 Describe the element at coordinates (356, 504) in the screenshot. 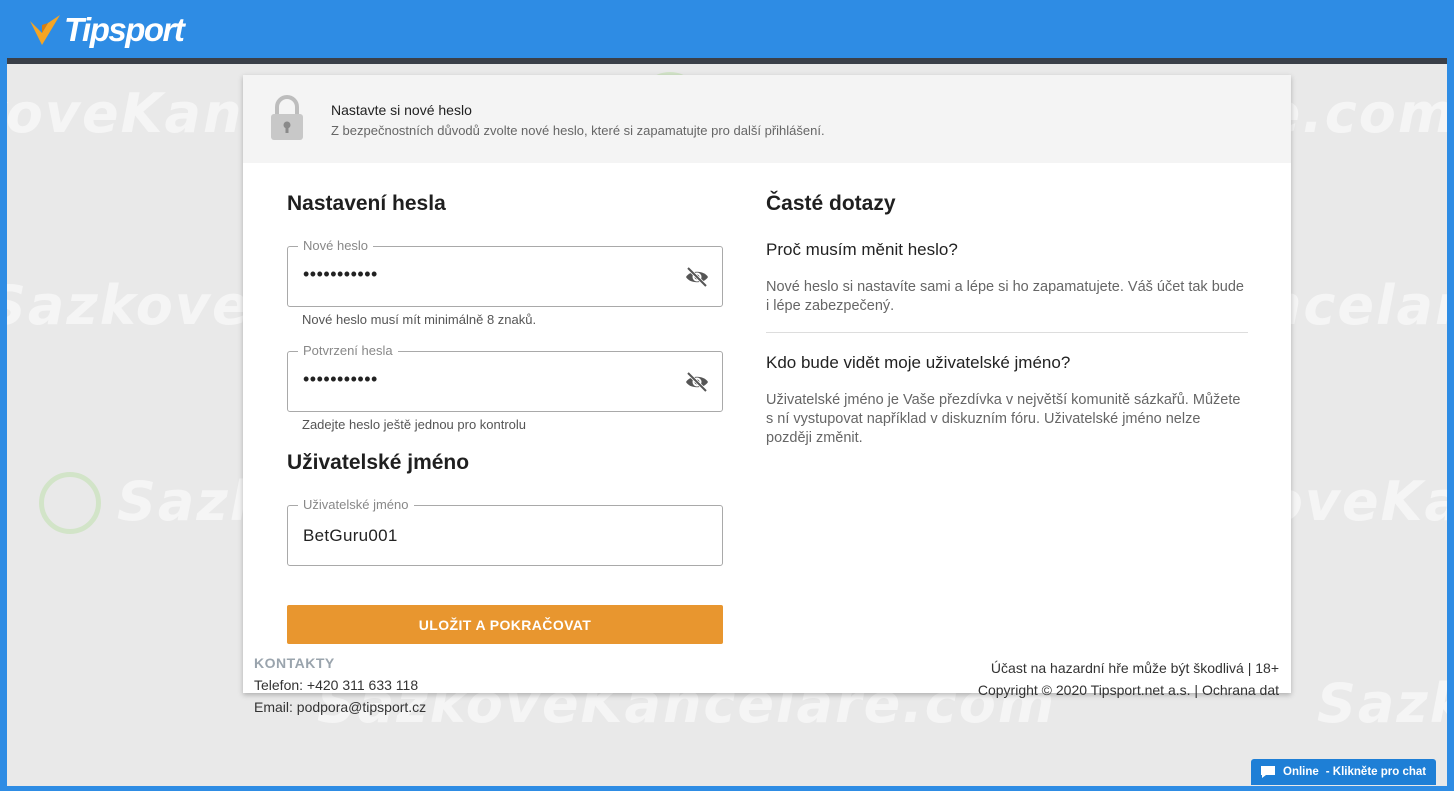

I see `username-label: Uživatelské jméno` at that location.